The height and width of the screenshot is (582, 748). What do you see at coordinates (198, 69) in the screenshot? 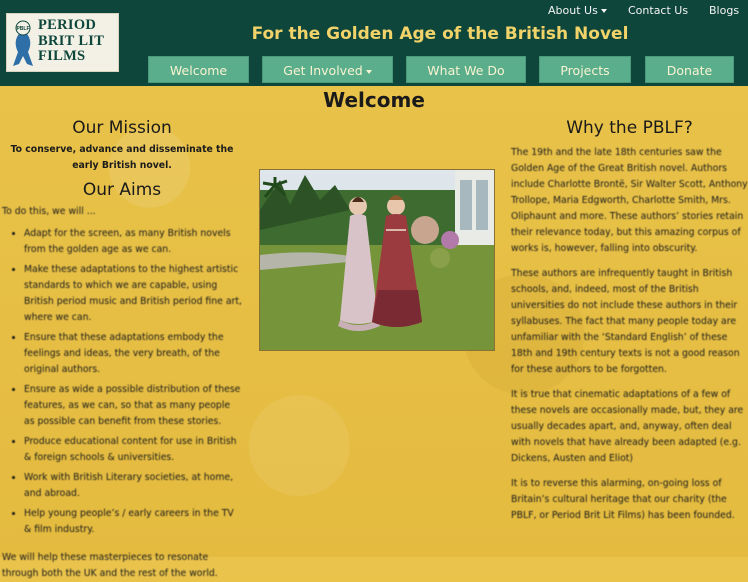
I see `nav-welcome-button: Welcome` at bounding box center [198, 69].